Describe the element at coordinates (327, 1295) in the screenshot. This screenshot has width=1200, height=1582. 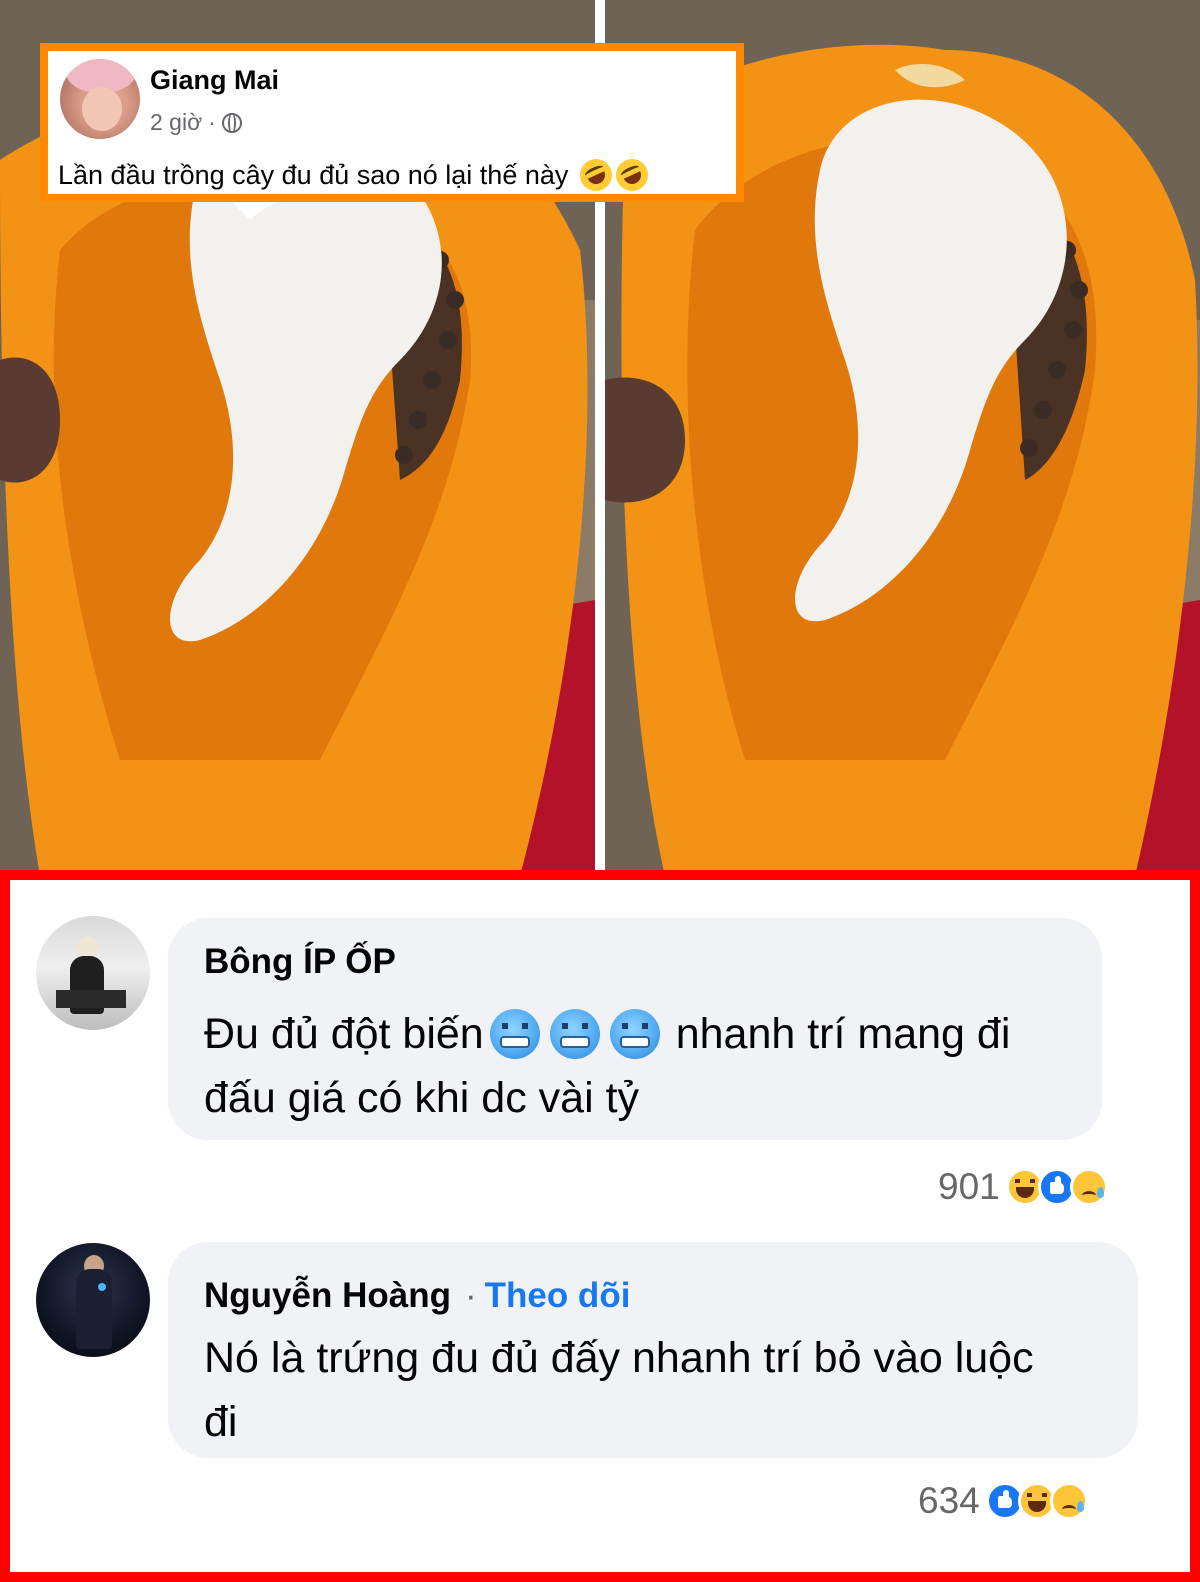
I see `commenter-name: Nguyễn Hoàng` at that location.